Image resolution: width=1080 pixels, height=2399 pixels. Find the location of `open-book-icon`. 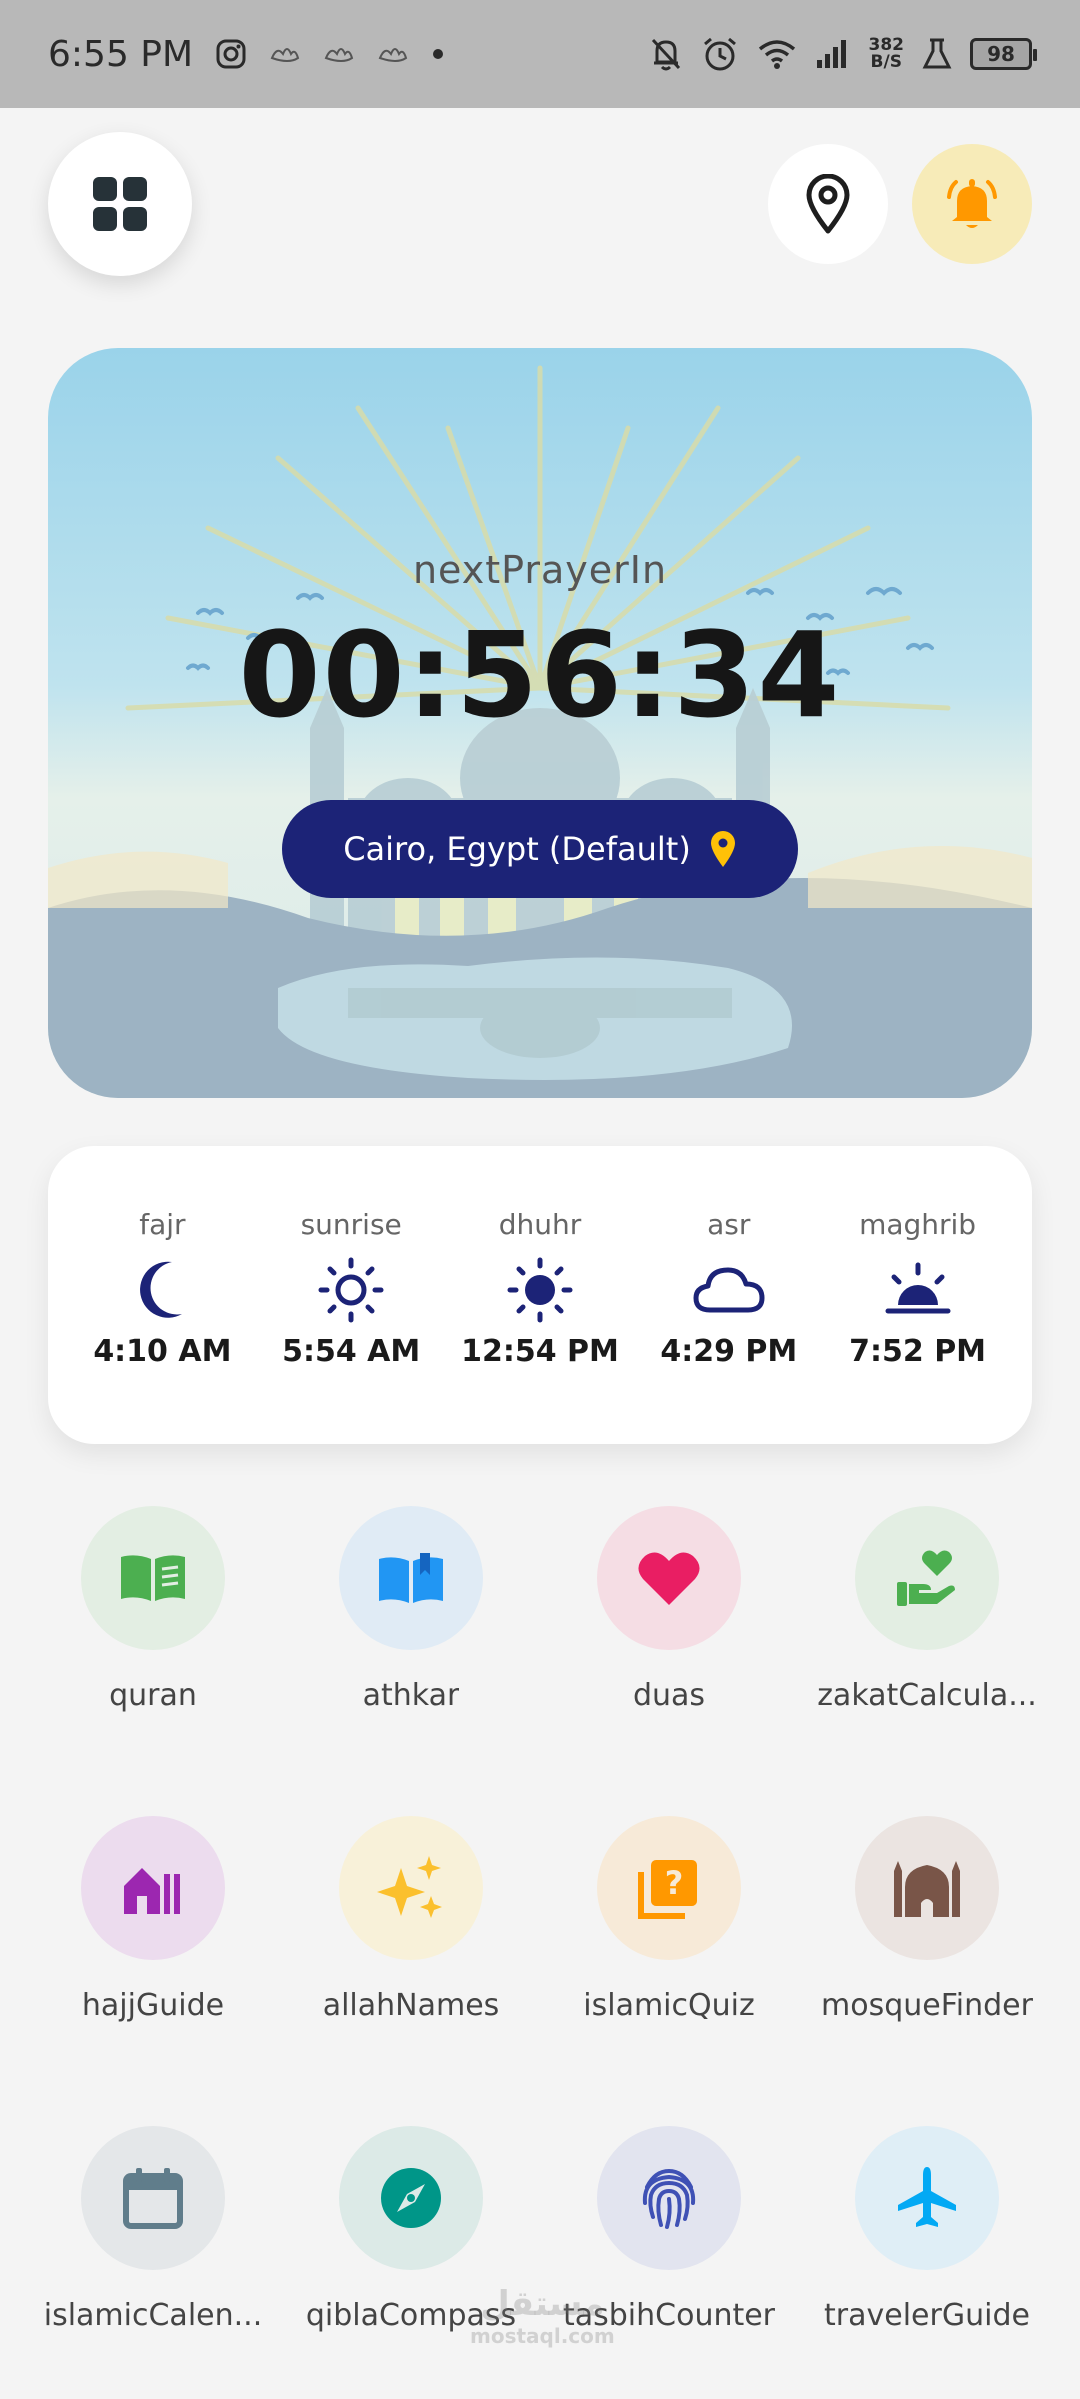

open-book-icon is located at coordinates (411, 1578).